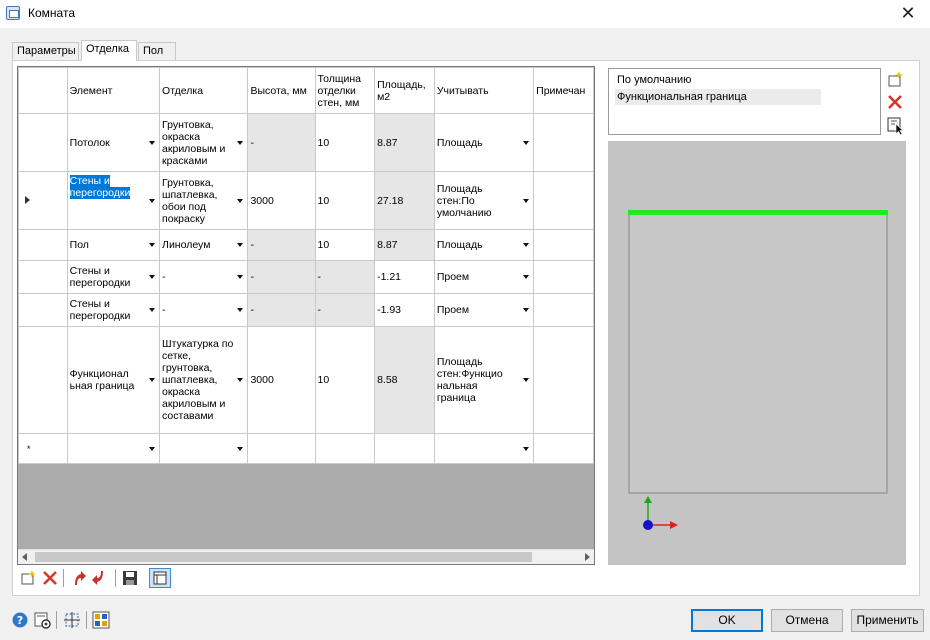 This screenshot has height=640, width=930. What do you see at coordinates (204, 200) in the screenshot?
I see `finish-cell: Грунтовка, шпатлевка, обои под покраску` at bounding box center [204, 200].